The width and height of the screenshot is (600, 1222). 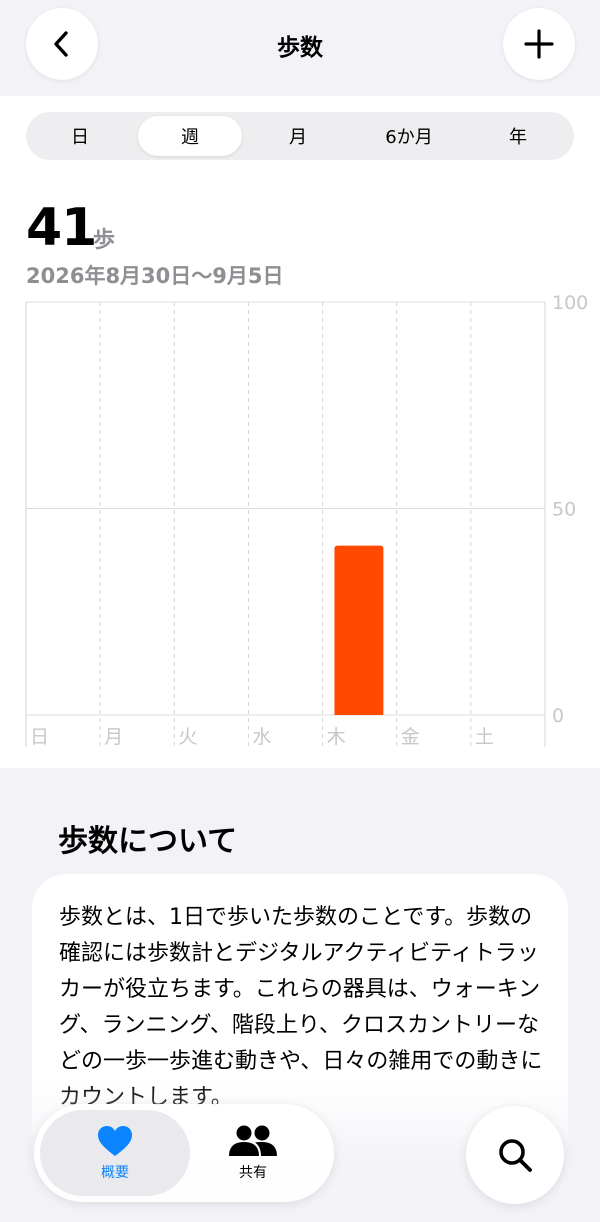 I want to click on tab-bar: 概要 共有, so click(x=184, y=1153).